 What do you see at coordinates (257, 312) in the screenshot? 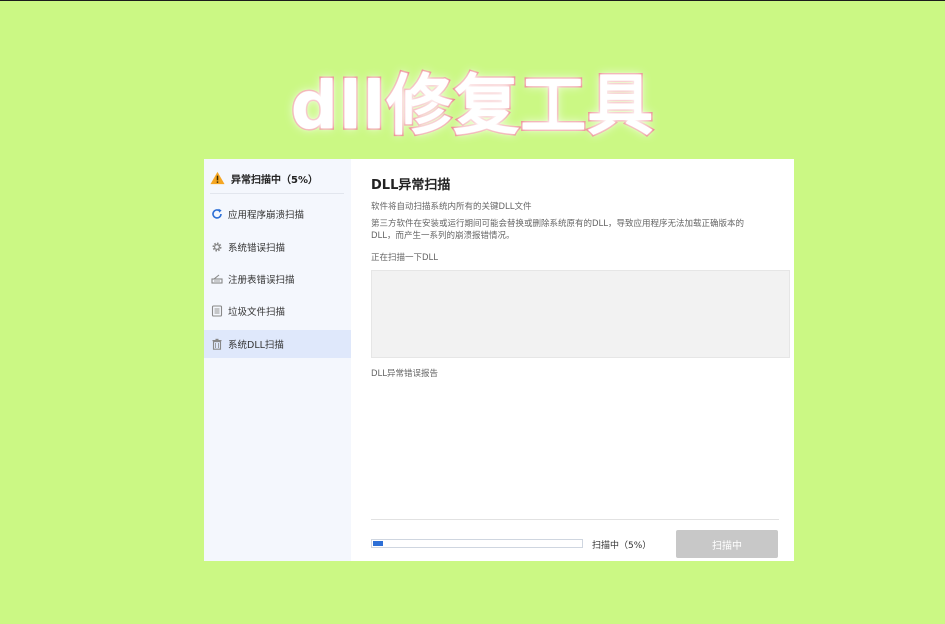
I see `sidebar-item-label: 垃圾文件扫描` at bounding box center [257, 312].